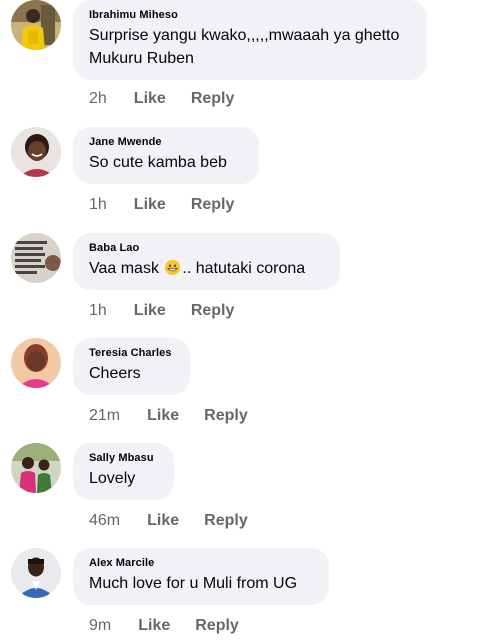 Image resolution: width=480 pixels, height=642 pixels. Describe the element at coordinates (201, 563) in the screenshot. I see `comment-author: Alex Marcile` at that location.